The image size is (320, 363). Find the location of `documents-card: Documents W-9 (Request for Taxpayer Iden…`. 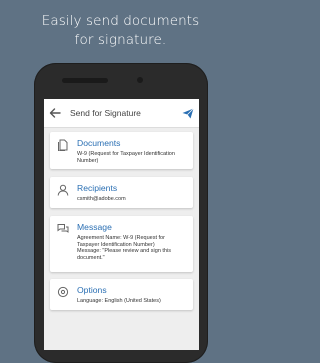

documents-card: Documents W-9 (Request for Taxpayer Iden… is located at coordinates (121, 150).